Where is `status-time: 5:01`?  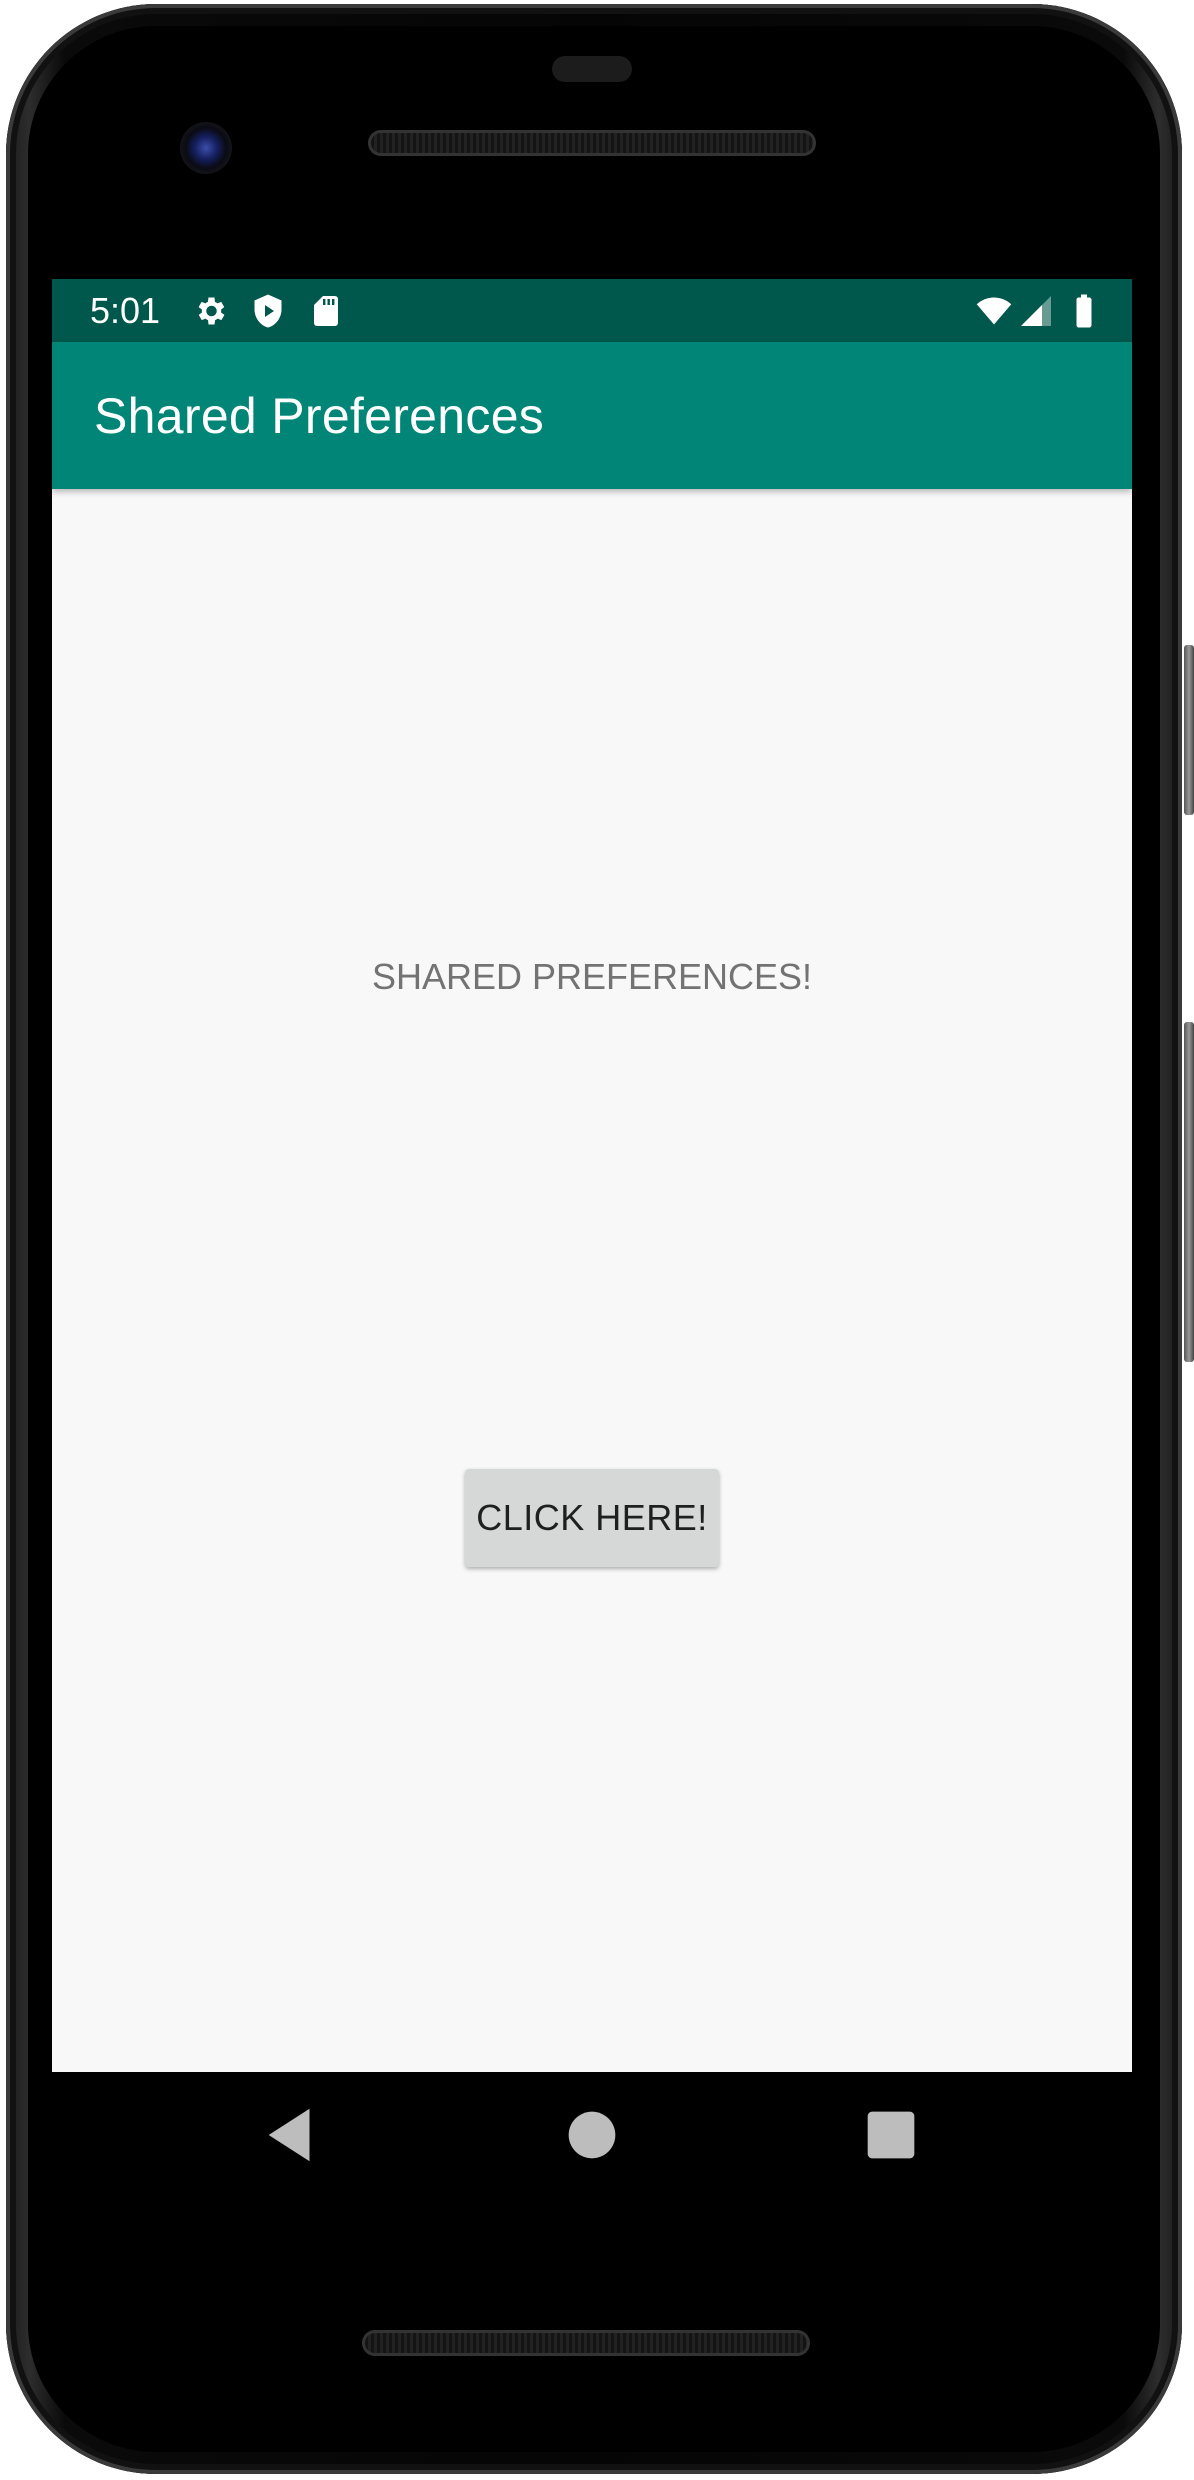 status-time: 5:01 is located at coordinates (125, 310).